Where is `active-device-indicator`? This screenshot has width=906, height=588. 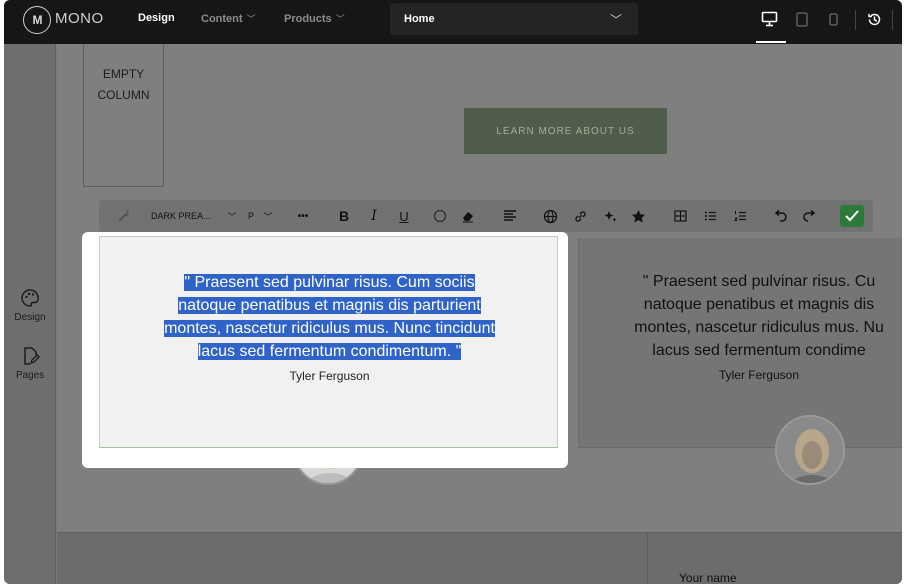 active-device-indicator is located at coordinates (771, 42).